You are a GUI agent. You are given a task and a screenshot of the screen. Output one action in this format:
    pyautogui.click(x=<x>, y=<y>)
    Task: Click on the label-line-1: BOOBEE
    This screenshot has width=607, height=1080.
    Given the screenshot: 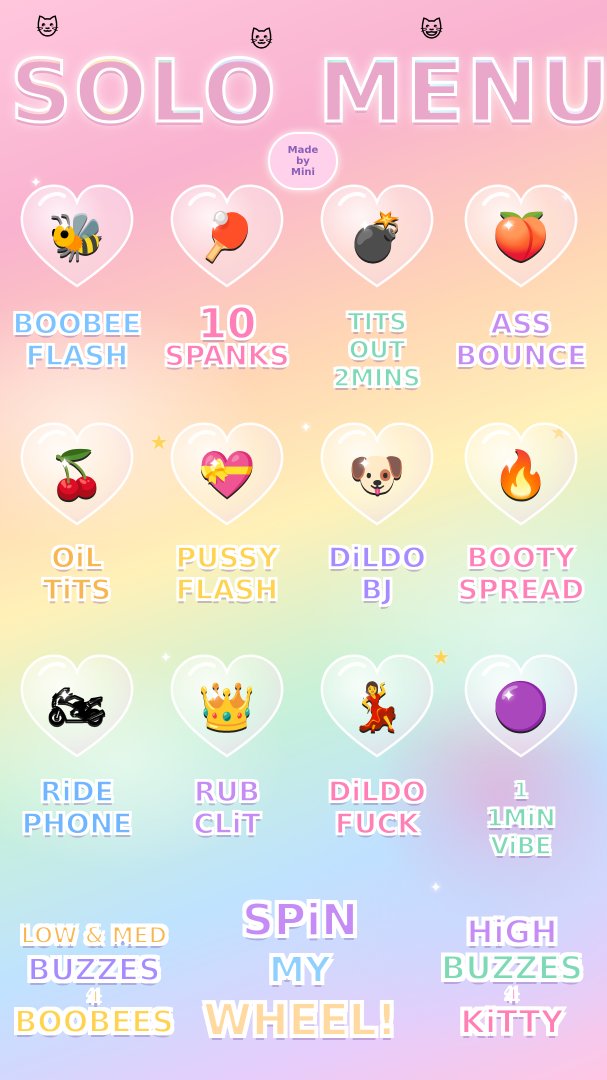 What is the action you would take?
    pyautogui.click(x=77, y=324)
    